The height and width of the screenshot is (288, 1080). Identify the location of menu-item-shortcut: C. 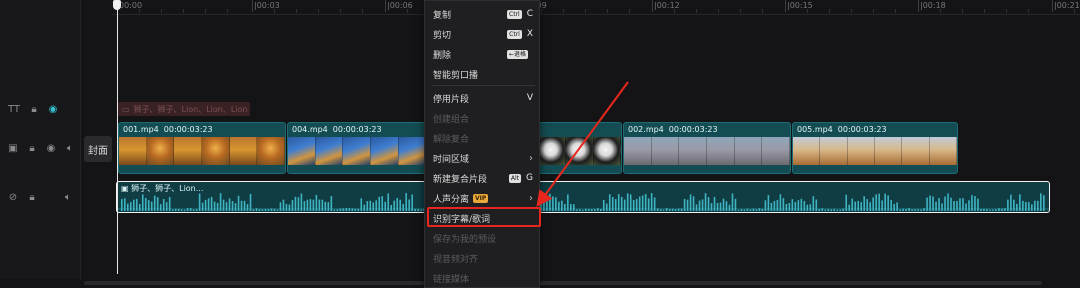
(529, 14).